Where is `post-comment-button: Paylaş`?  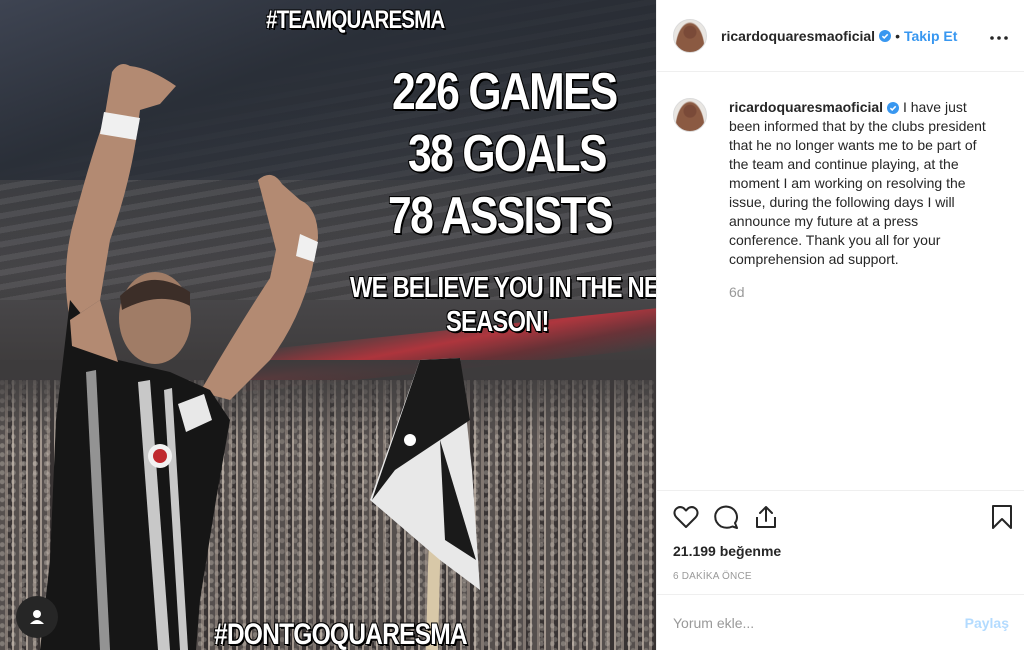 post-comment-button: Paylaş is located at coordinates (987, 623).